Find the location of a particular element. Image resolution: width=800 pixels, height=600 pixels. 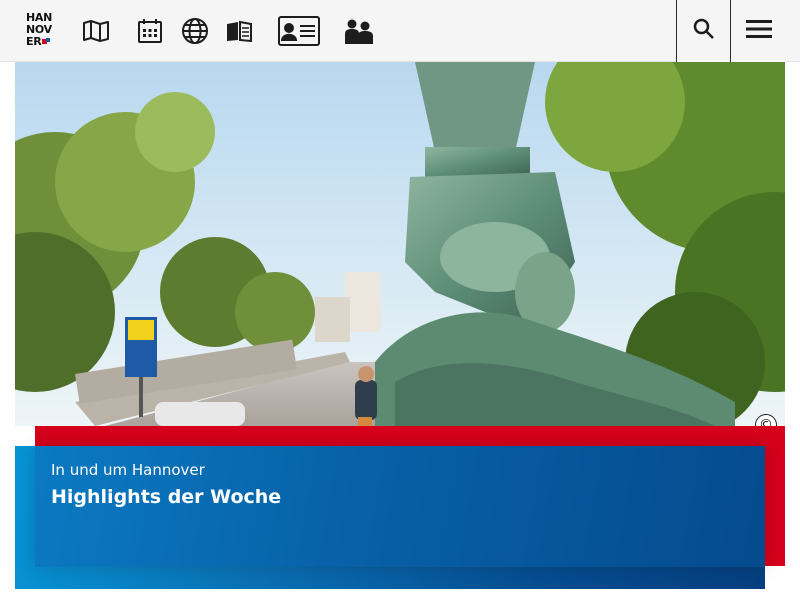

menu-button is located at coordinates (758, 31).